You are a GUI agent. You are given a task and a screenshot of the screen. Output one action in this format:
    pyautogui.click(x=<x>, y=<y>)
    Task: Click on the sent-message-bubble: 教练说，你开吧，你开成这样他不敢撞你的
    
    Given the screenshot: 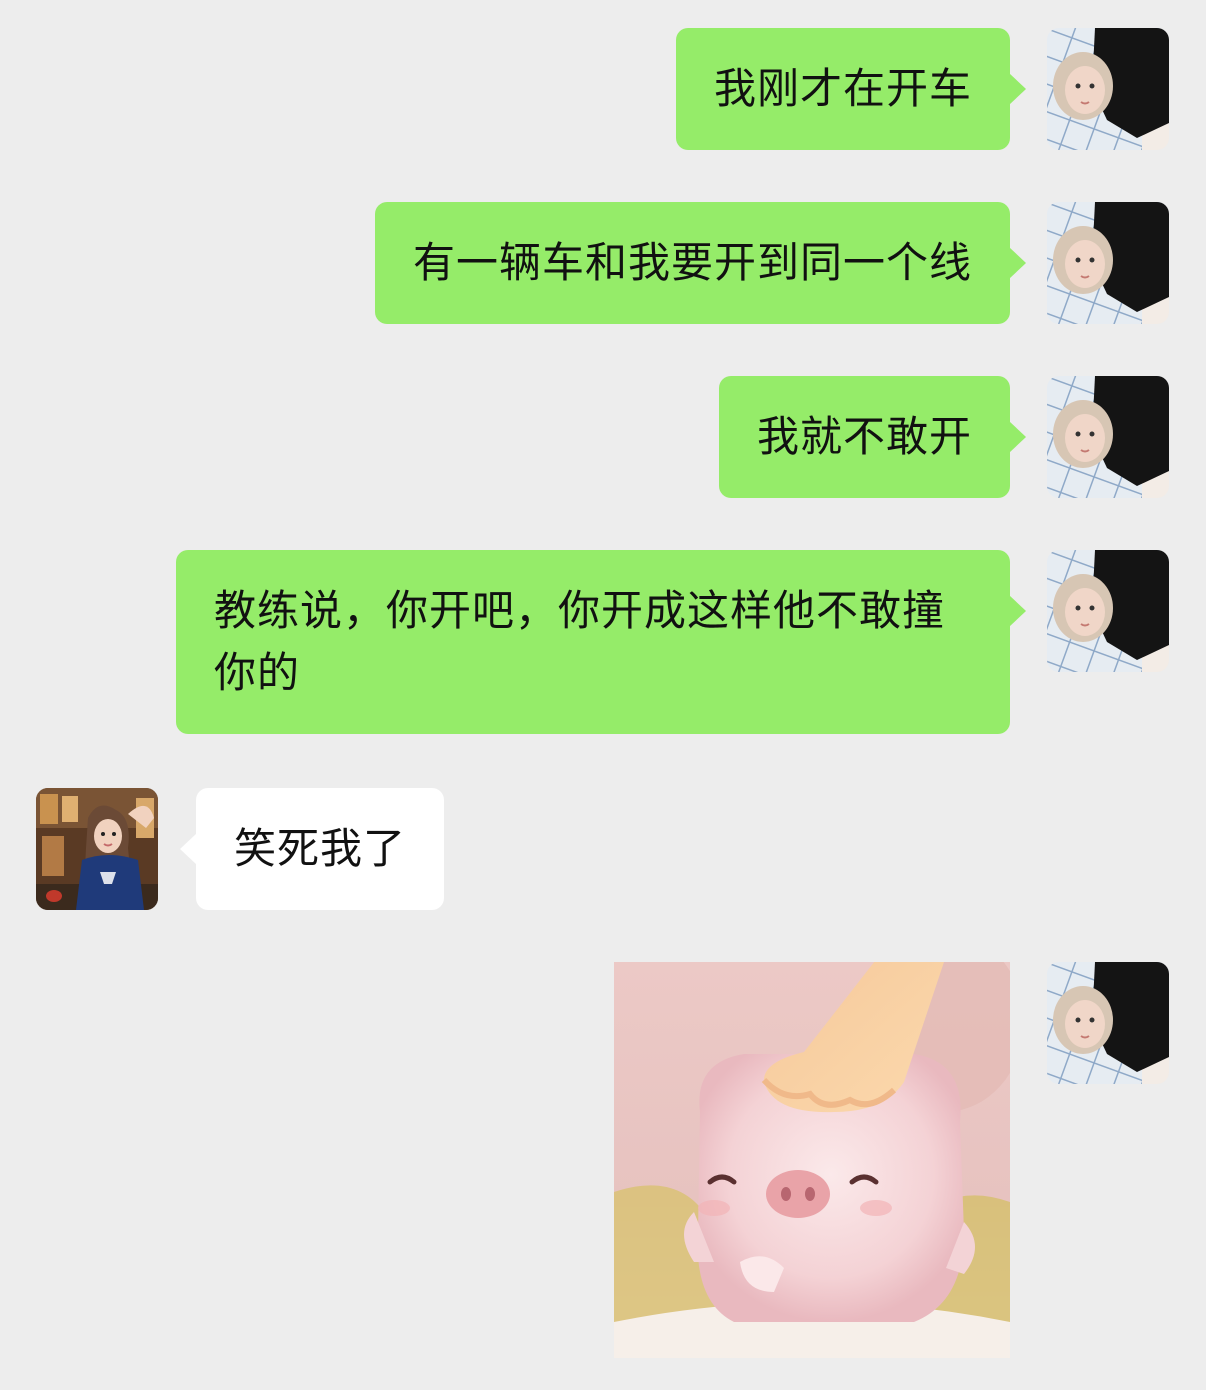 What is the action you would take?
    pyautogui.click(x=601, y=642)
    